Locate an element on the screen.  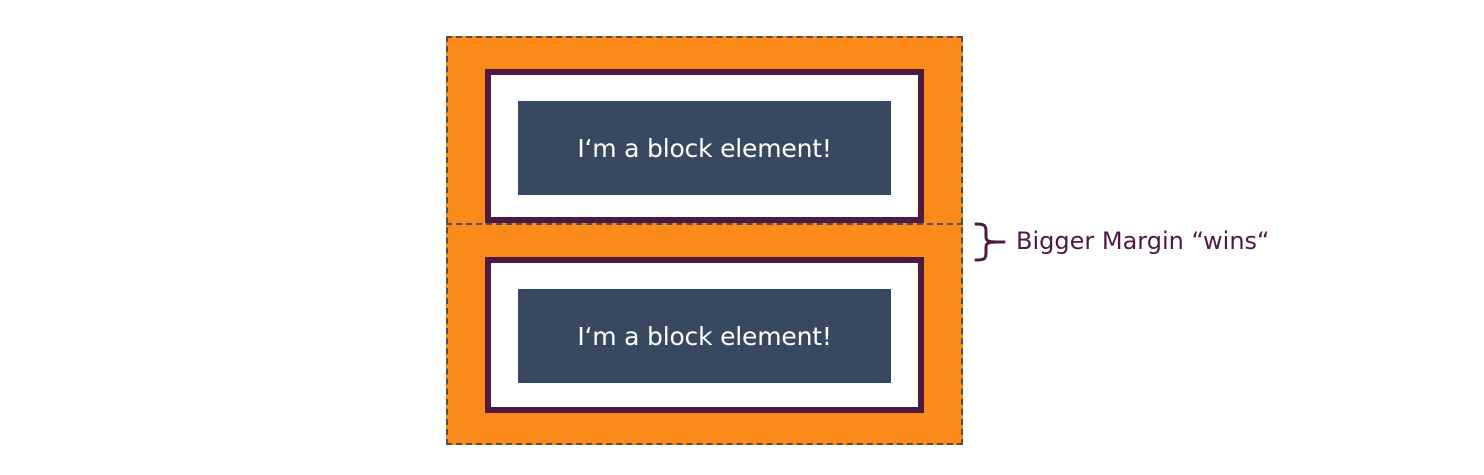
margin-annotation: Bigger Margin “wins“ is located at coordinates (1143, 241).